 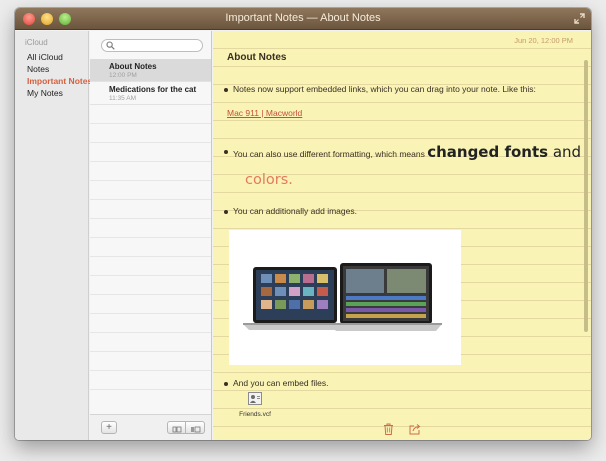 I want to click on notes-view-button, so click(x=196, y=427).